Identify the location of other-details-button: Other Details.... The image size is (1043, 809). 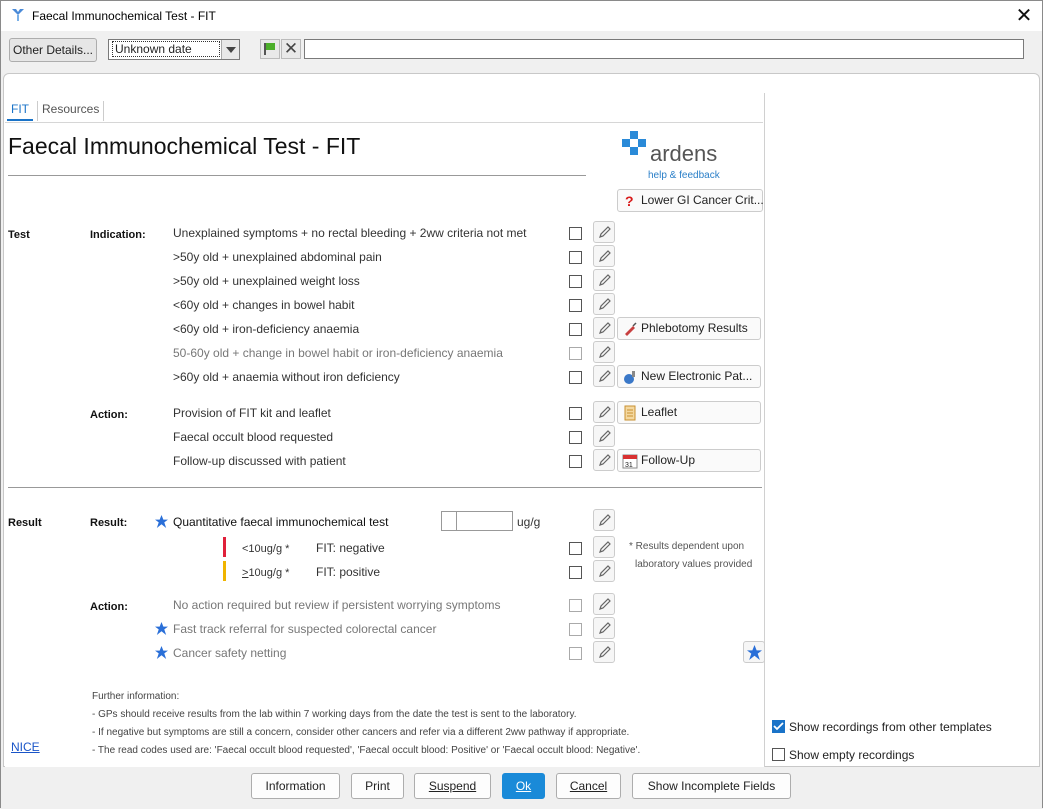
(53, 50).